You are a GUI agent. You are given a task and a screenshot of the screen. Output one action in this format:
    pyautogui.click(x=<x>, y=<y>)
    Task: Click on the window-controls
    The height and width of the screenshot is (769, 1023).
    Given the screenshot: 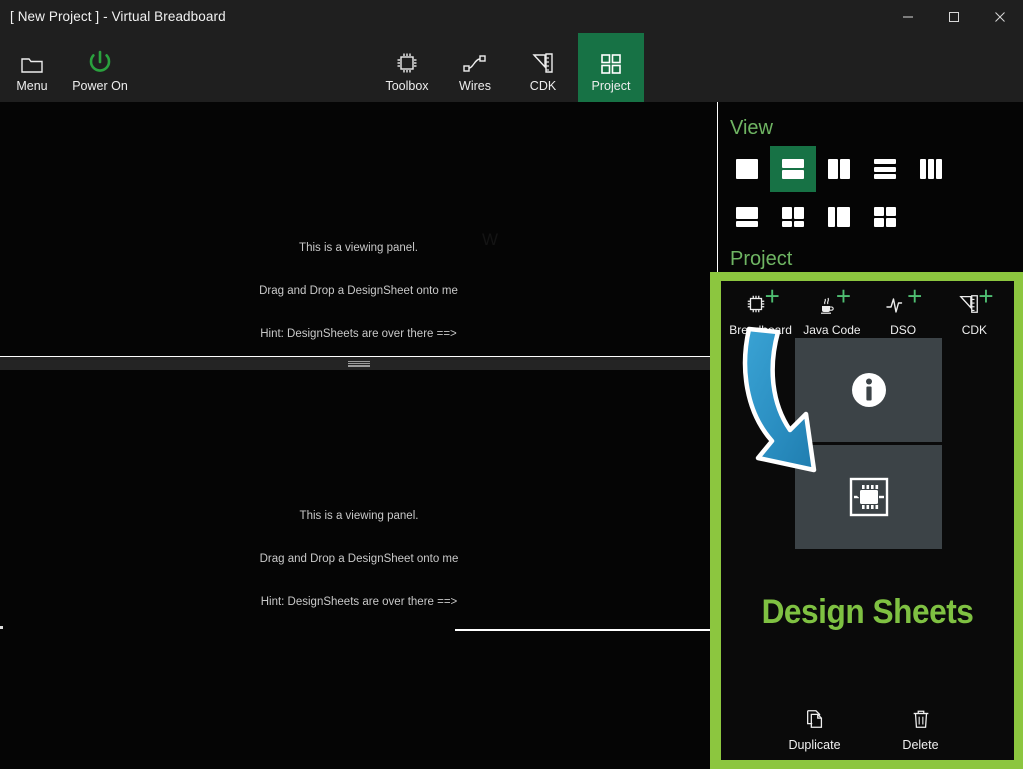 What is the action you would take?
    pyautogui.click(x=954, y=16)
    